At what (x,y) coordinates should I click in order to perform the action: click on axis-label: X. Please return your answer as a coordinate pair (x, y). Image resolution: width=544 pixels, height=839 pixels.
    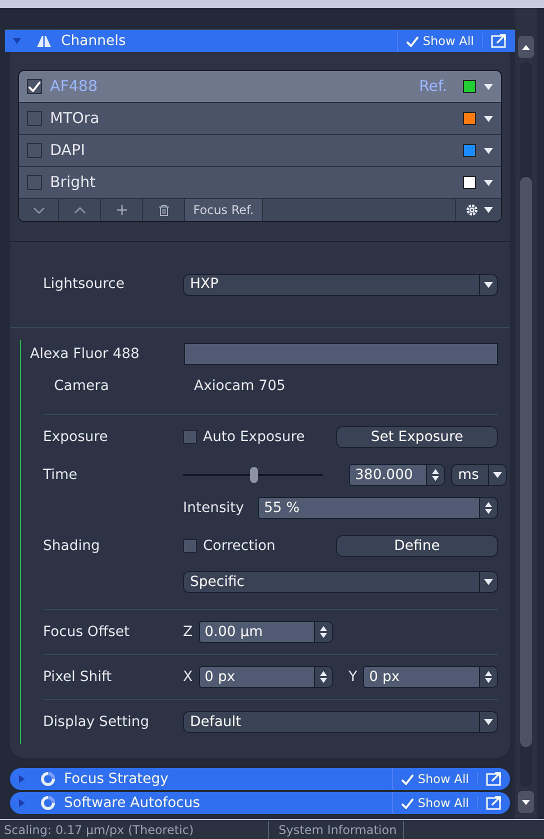
    Looking at the image, I should click on (188, 677).